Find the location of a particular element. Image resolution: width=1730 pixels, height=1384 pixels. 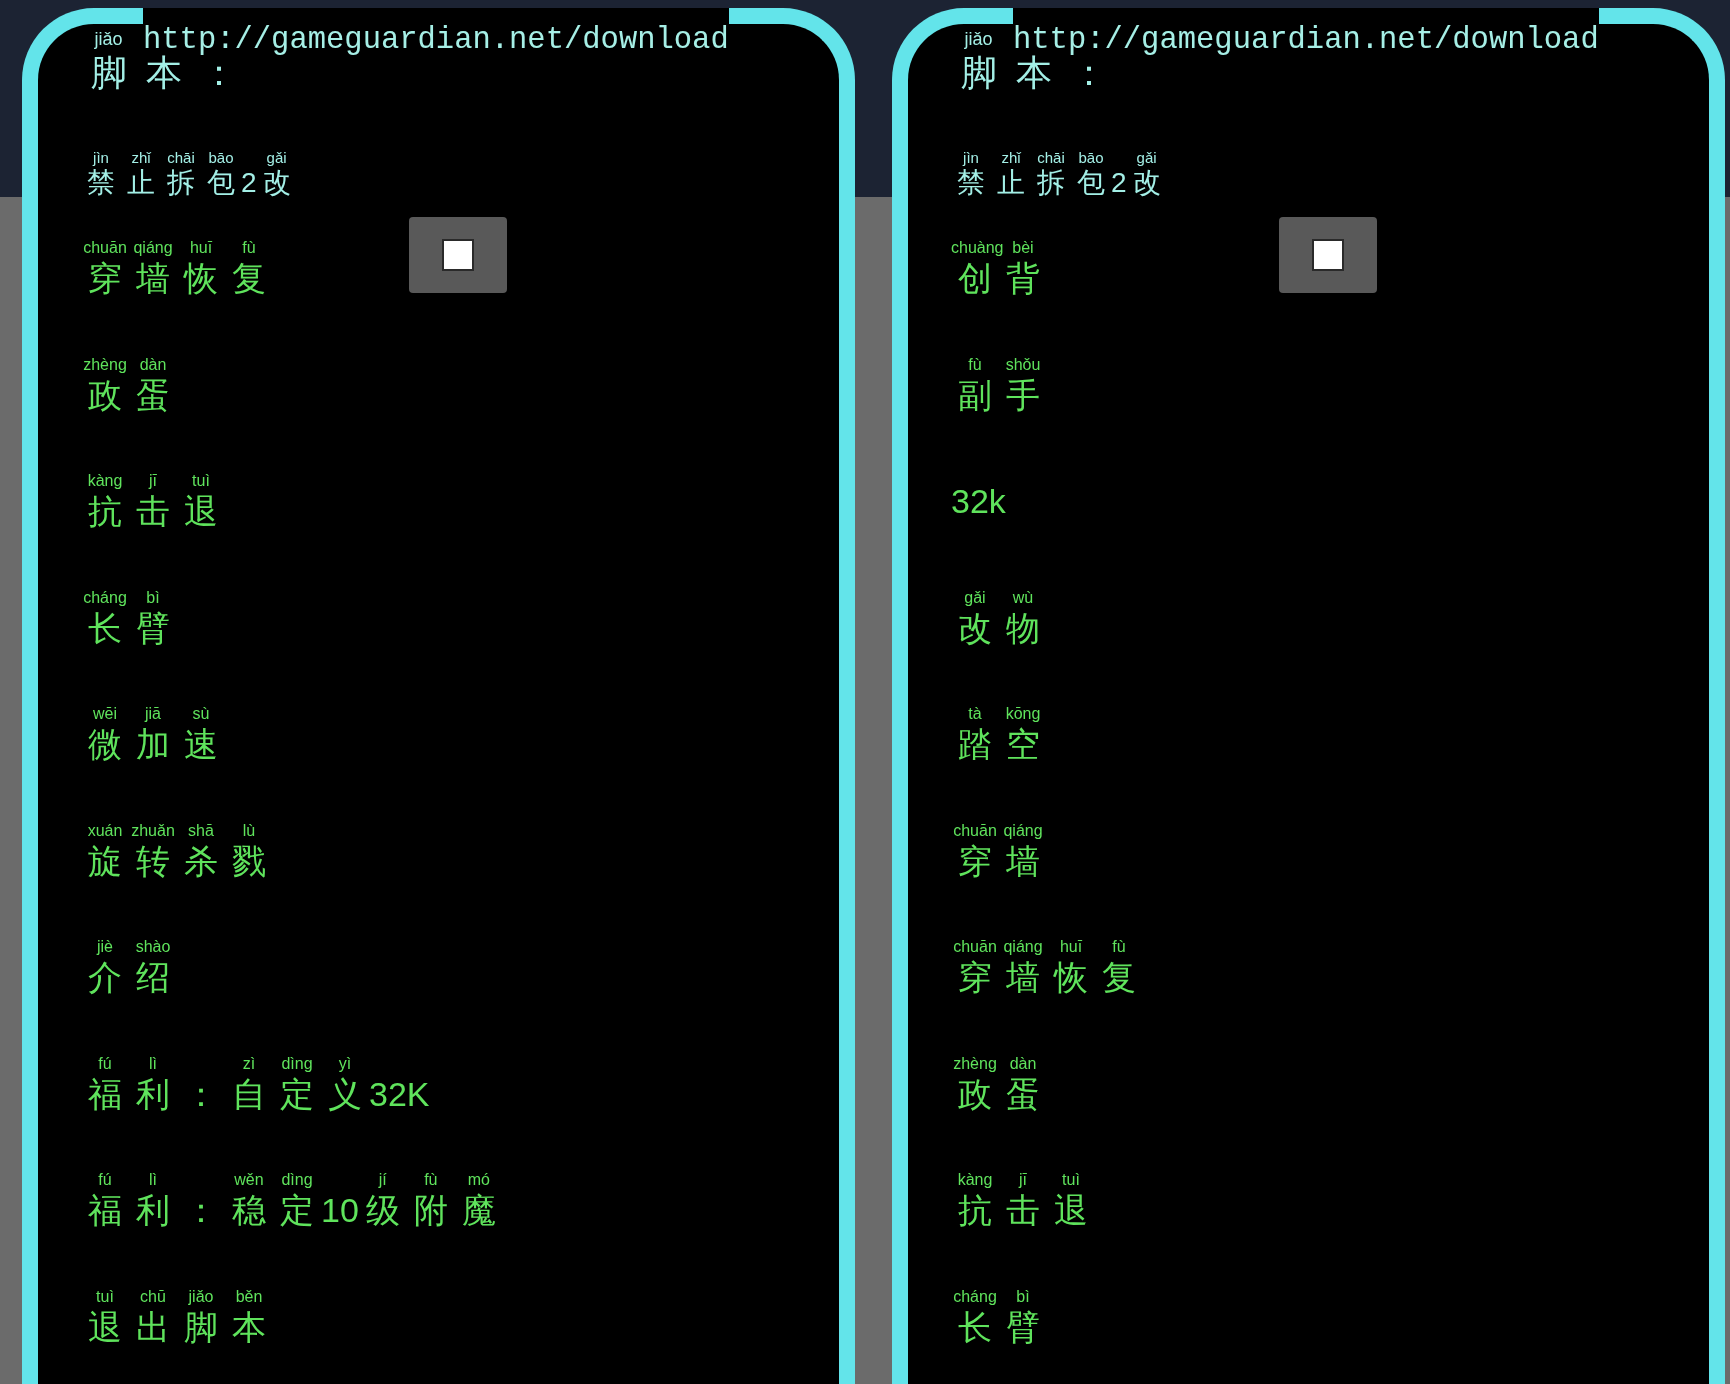

menu-item: 微加速 is located at coordinates (153, 744).